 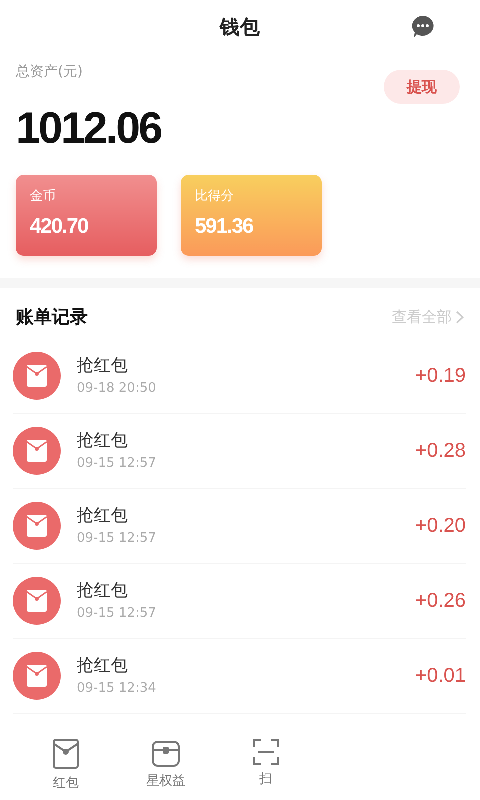 I want to click on tab-bar-item: 扫, so click(x=266, y=767).